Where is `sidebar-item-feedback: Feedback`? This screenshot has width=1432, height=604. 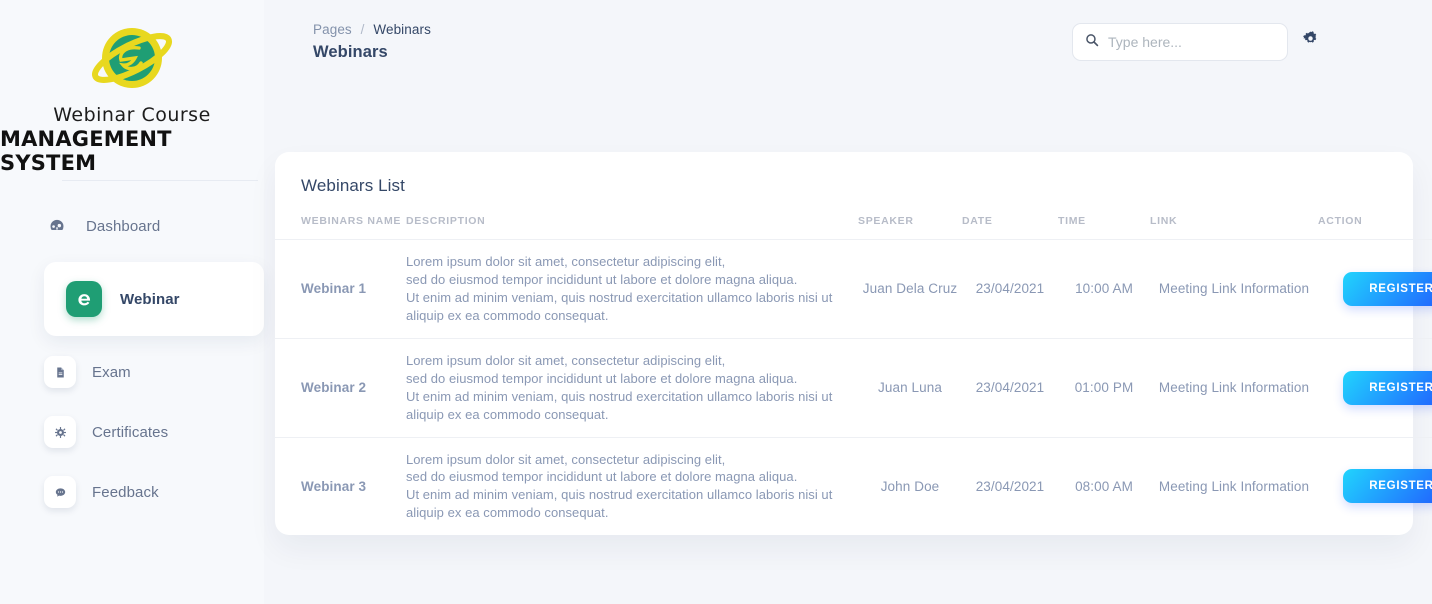
sidebar-item-feedback: Feedback is located at coordinates (132, 492).